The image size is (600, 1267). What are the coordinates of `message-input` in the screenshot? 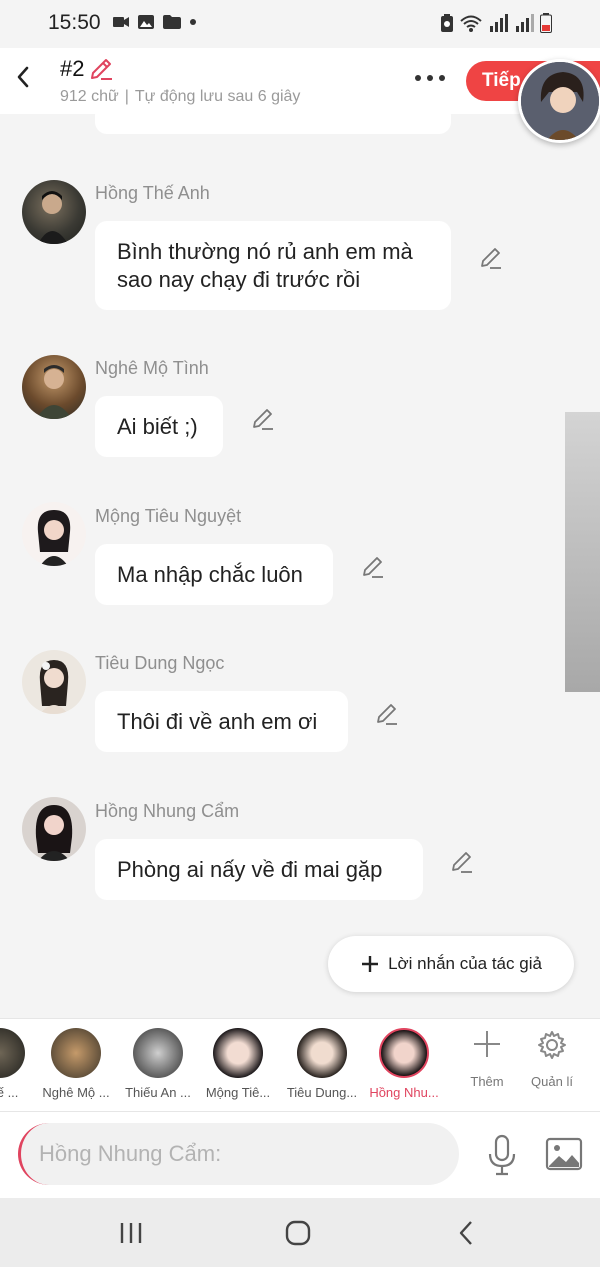 It's located at (238, 1154).